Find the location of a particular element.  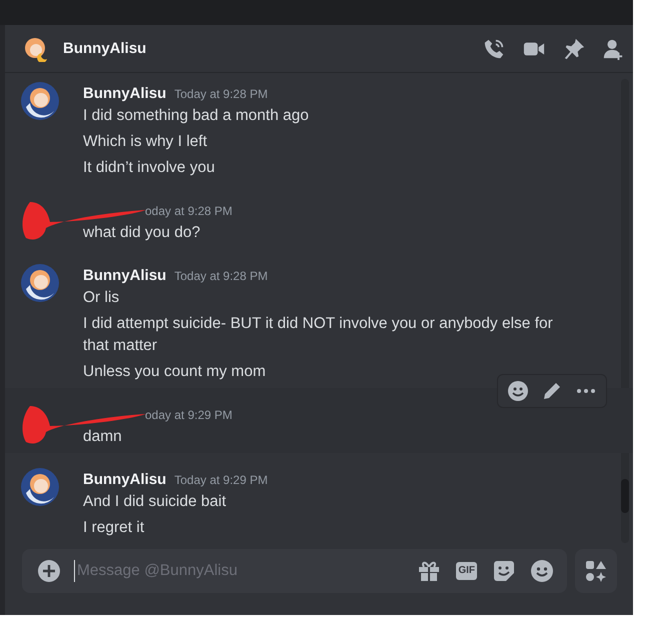

message-text: I did attempt suicide- BUT it did NOT involve you or anybody else for that matter is located at coordinates (318, 335).